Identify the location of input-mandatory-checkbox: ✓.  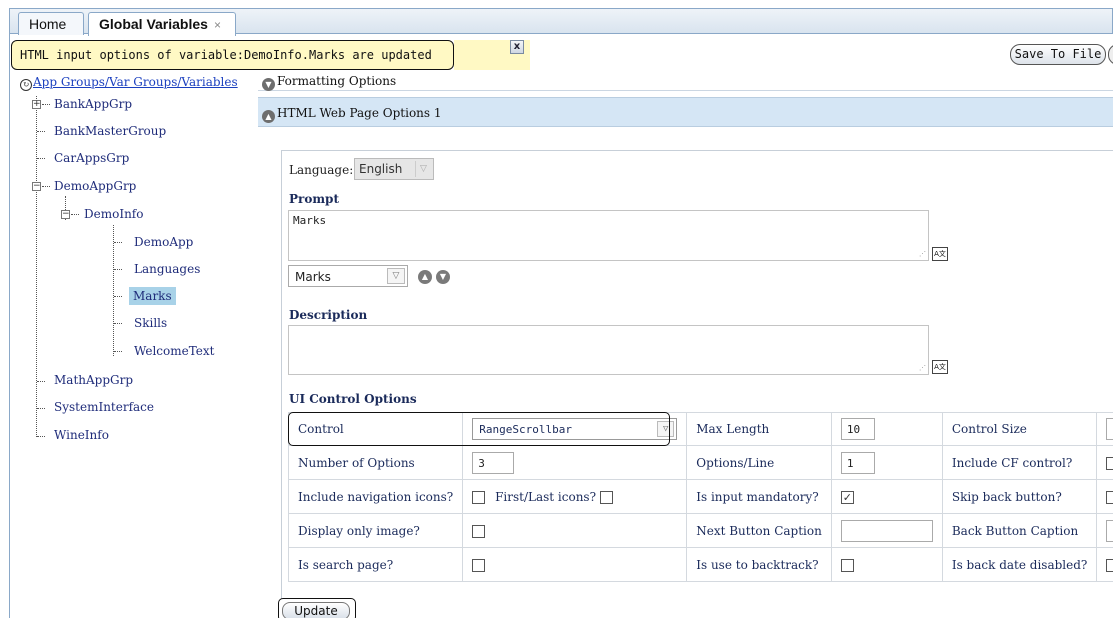
(847, 497).